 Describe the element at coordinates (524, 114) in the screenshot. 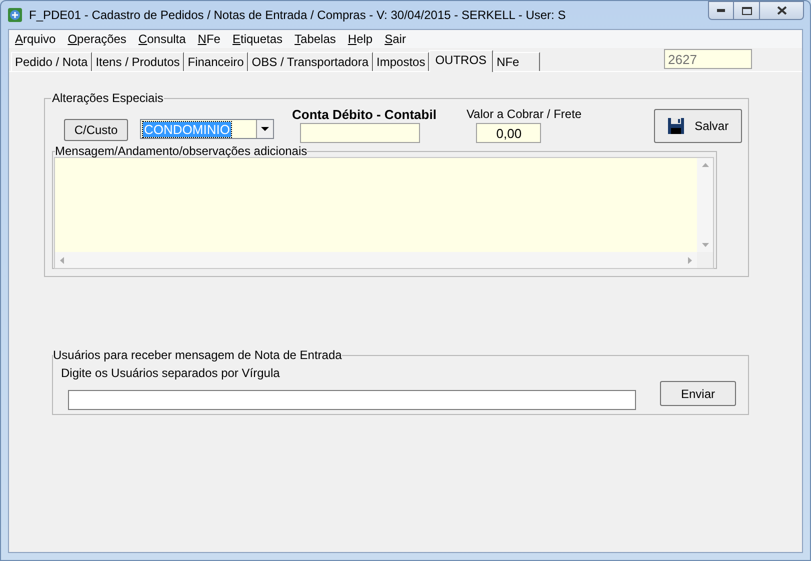

I see `field-label: Valor a Cobrar / Frete` at that location.